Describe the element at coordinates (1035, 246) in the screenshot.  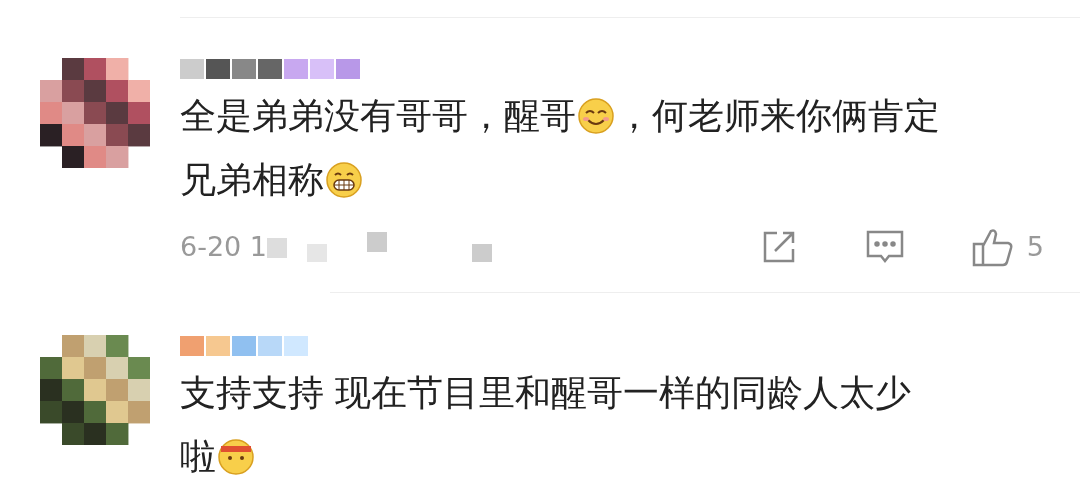
I see `like-count: 5` at that location.